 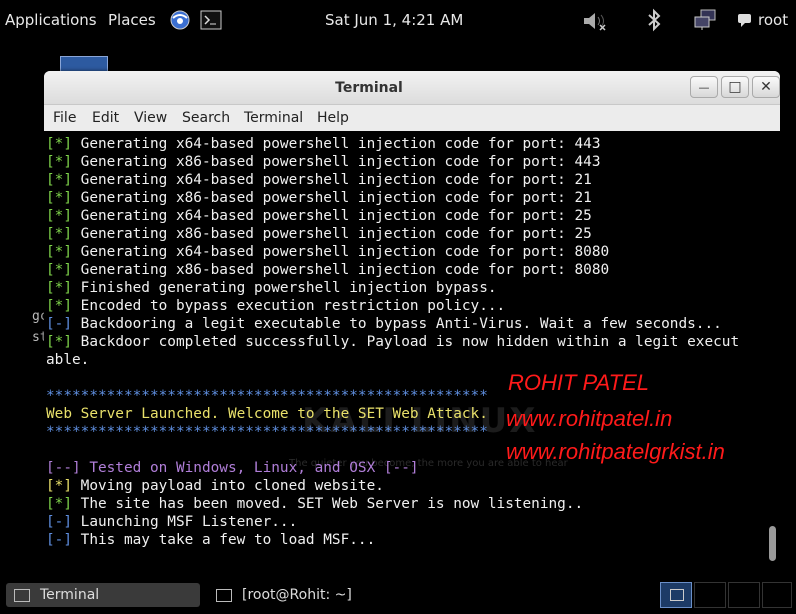 What do you see at coordinates (394, 20) in the screenshot?
I see `clock: Sat Jun 1, 4:21 AM` at bounding box center [394, 20].